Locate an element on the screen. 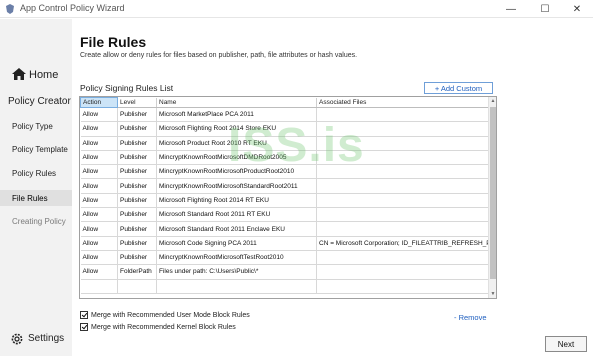 The width and height of the screenshot is (593, 356). app-shield-icon is located at coordinates (10, 9).